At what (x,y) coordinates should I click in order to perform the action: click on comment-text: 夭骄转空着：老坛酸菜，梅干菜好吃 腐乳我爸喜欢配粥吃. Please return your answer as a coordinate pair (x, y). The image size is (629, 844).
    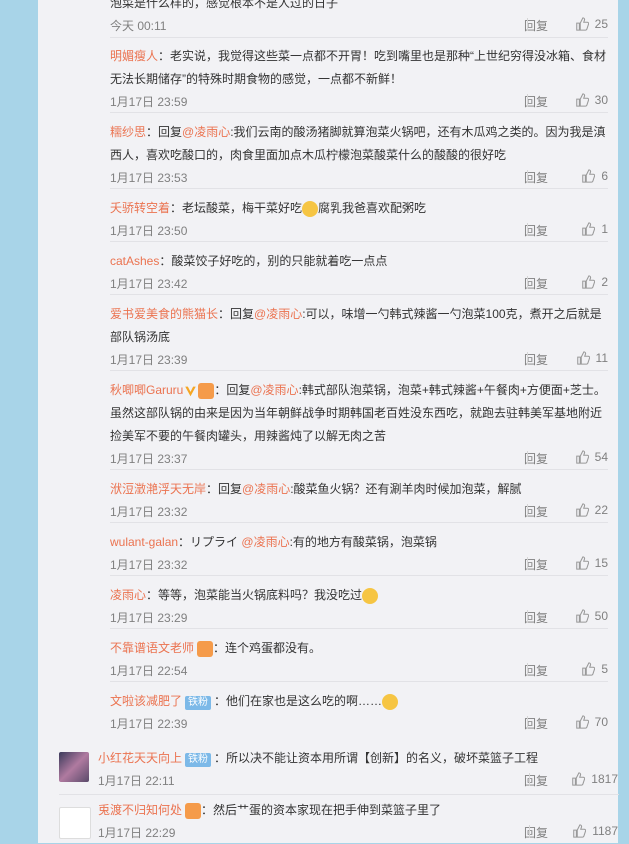
    Looking at the image, I should click on (268, 208).